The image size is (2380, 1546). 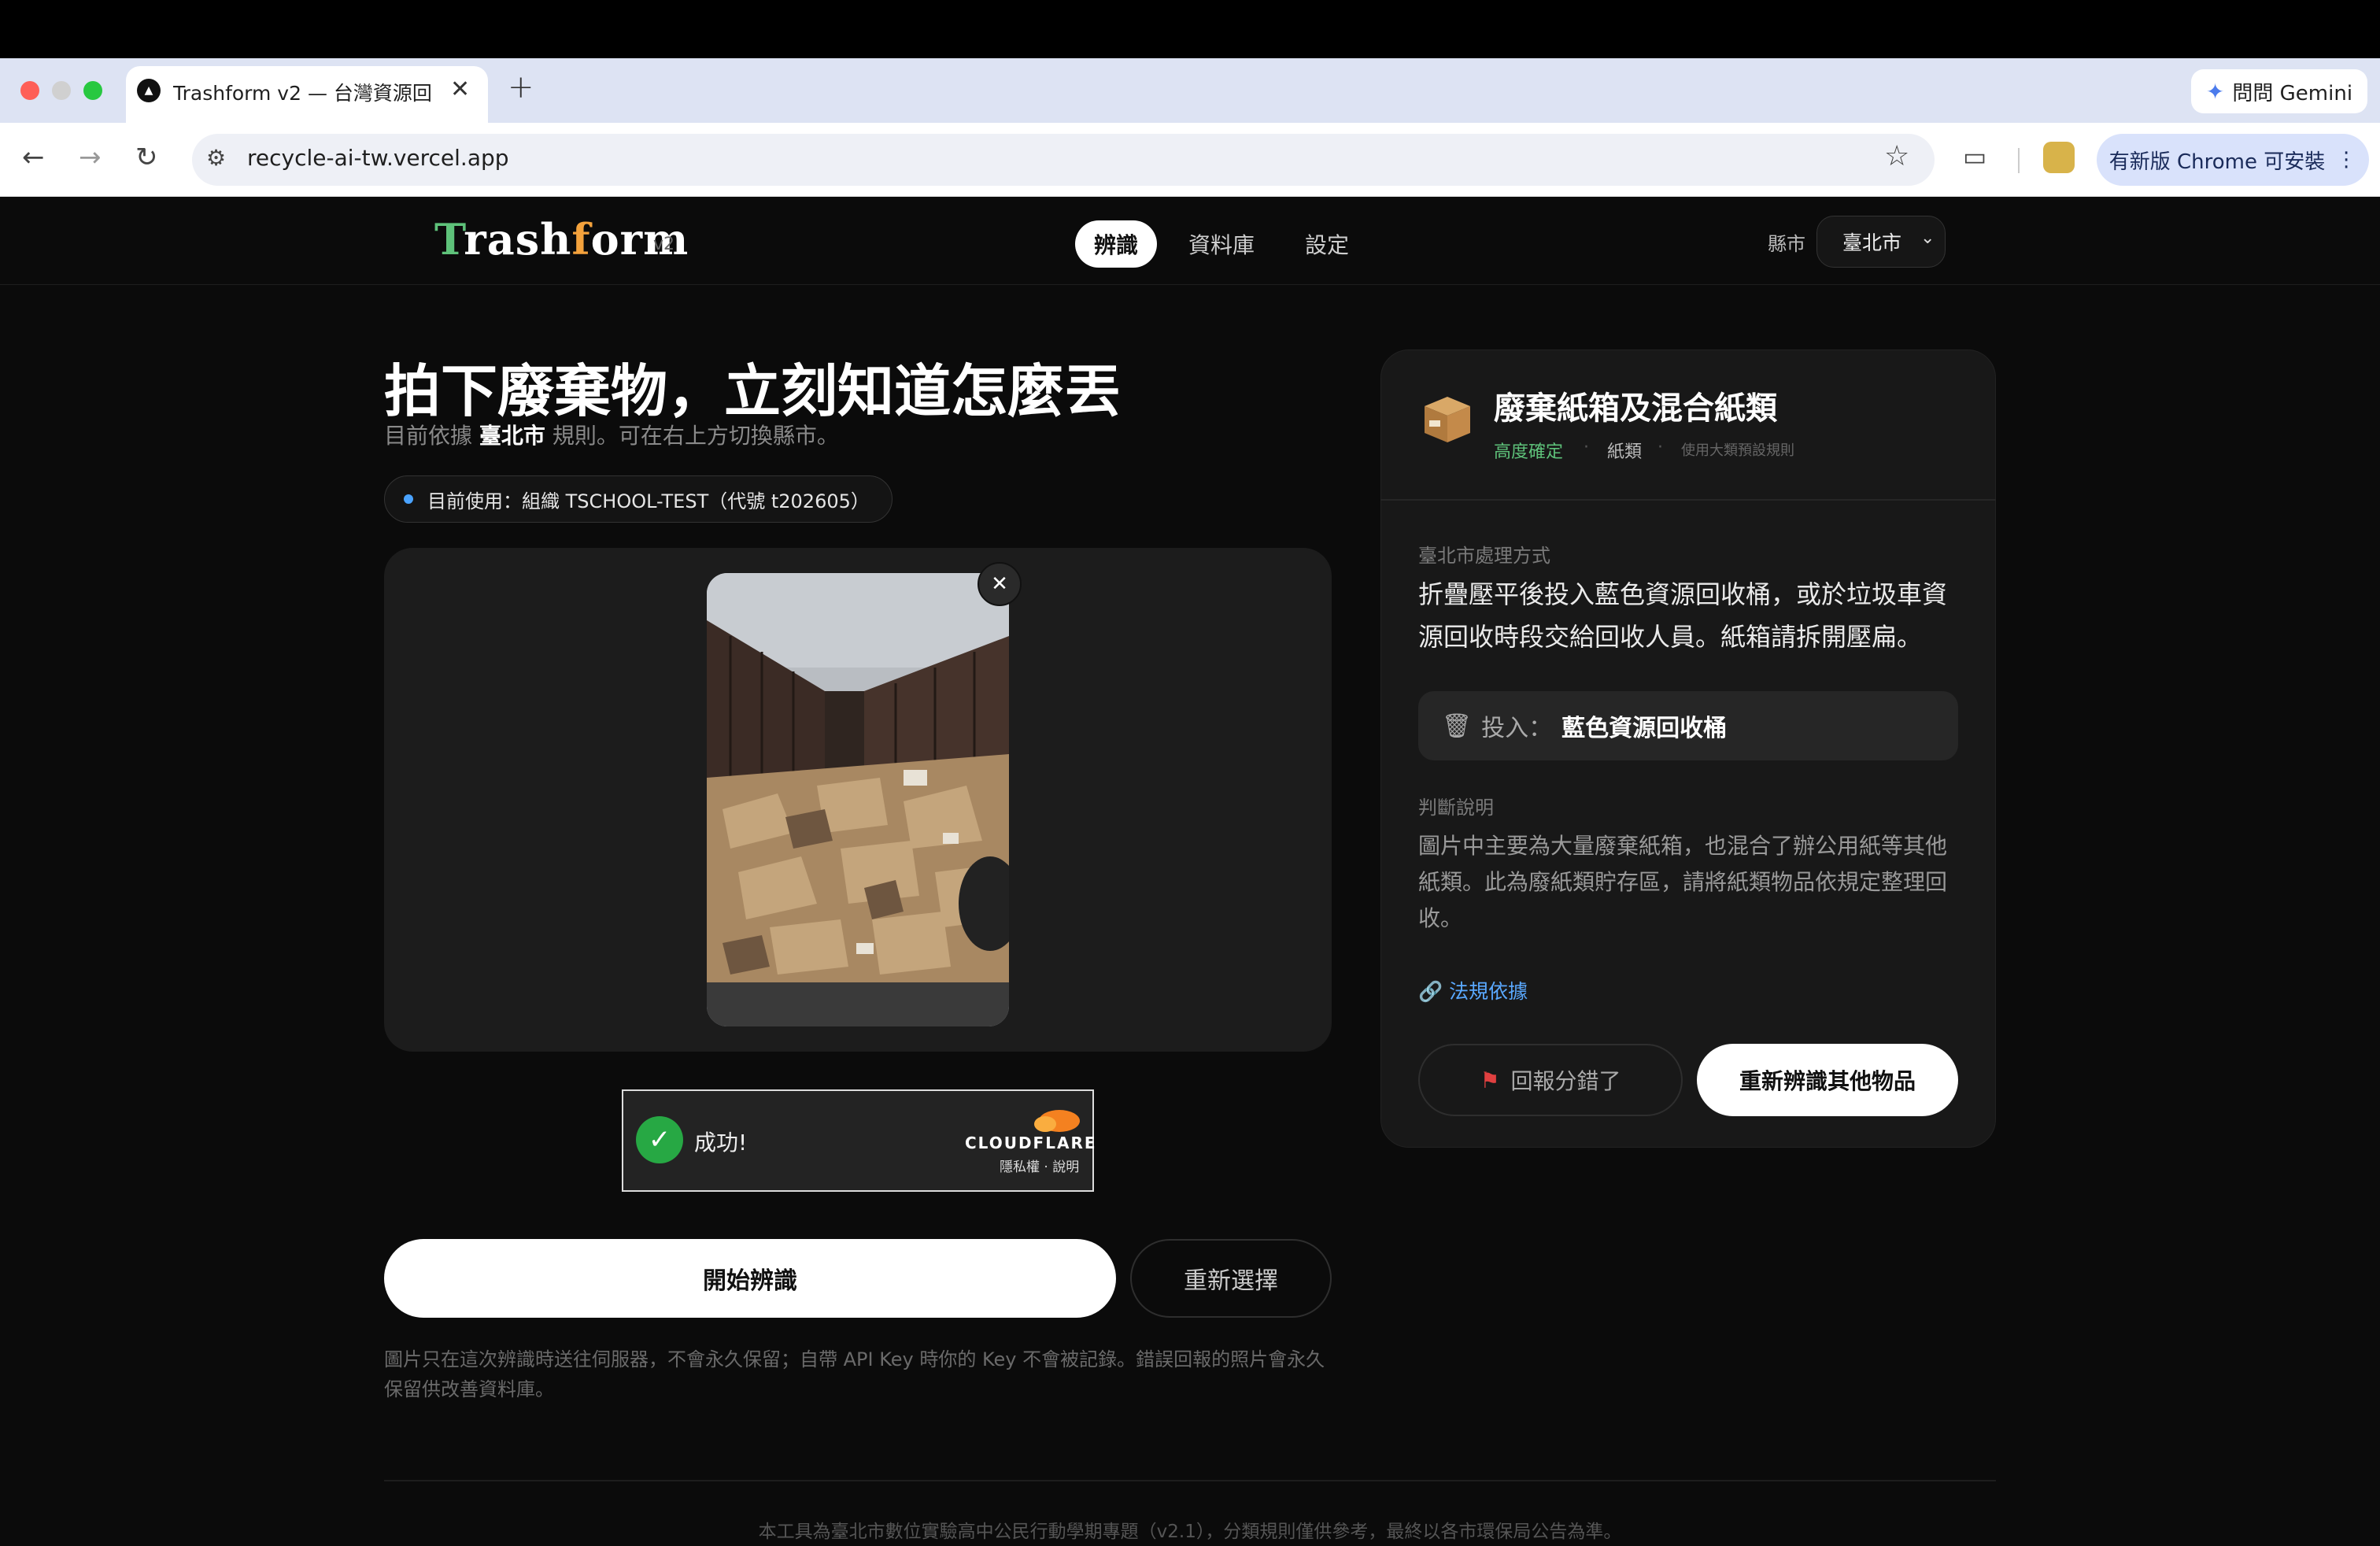 What do you see at coordinates (1635, 408) in the screenshot?
I see `item-name: 廢棄紙箱及混合紙類` at bounding box center [1635, 408].